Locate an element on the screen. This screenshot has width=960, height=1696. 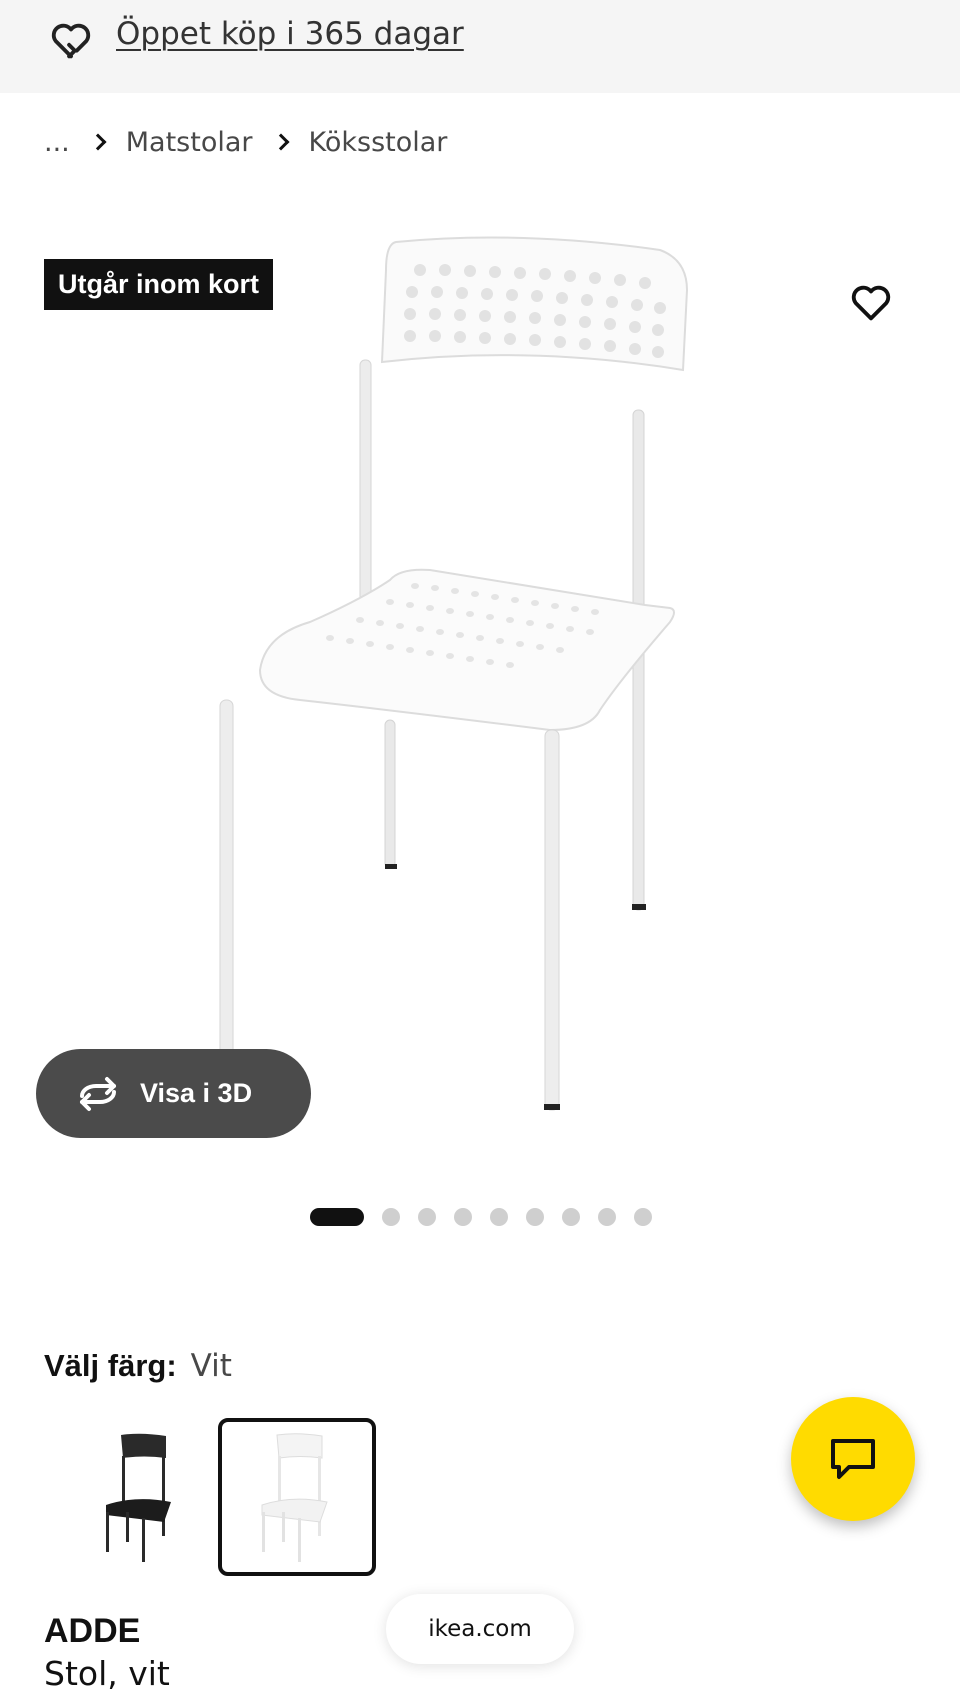
breadcrumb-item-koksstolar: Köksstolar is located at coordinates (378, 142).